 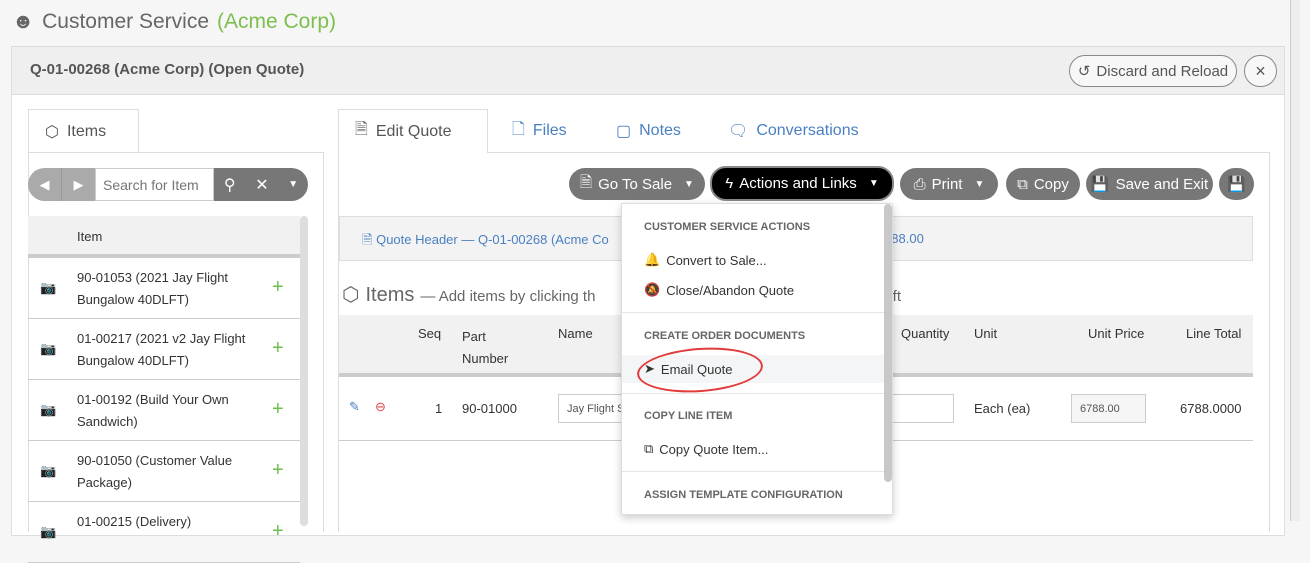 What do you see at coordinates (648, 131) in the screenshot?
I see `tab-notes: ▢ Notes` at bounding box center [648, 131].